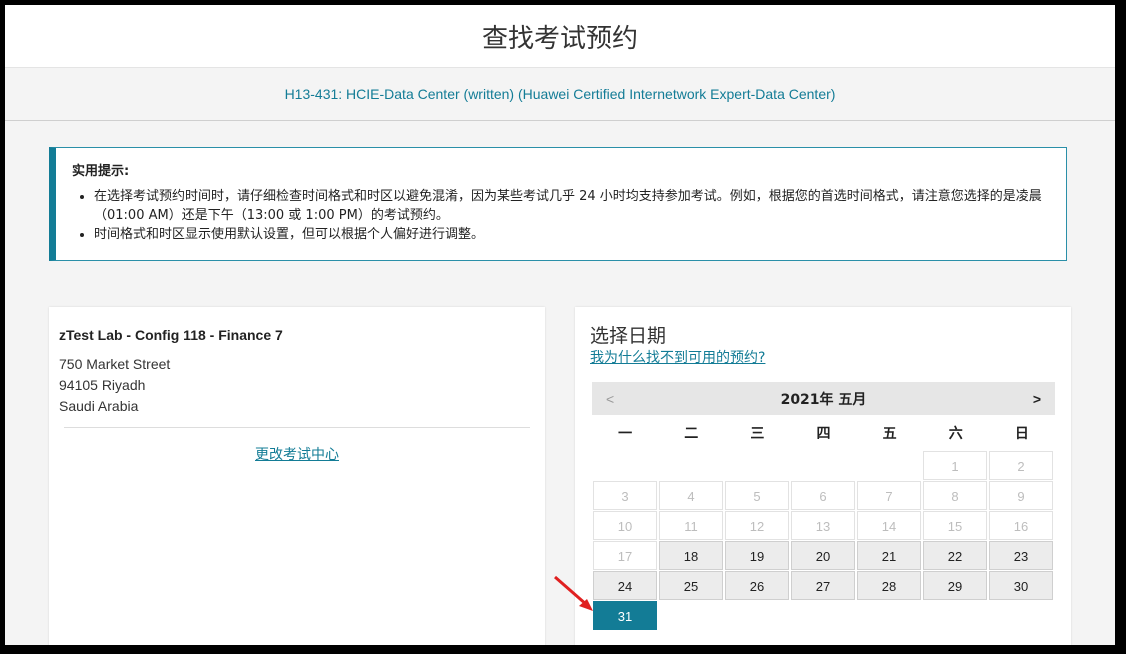 Image resolution: width=1126 pixels, height=654 pixels. I want to click on calendar-day-selected: 31, so click(625, 615).